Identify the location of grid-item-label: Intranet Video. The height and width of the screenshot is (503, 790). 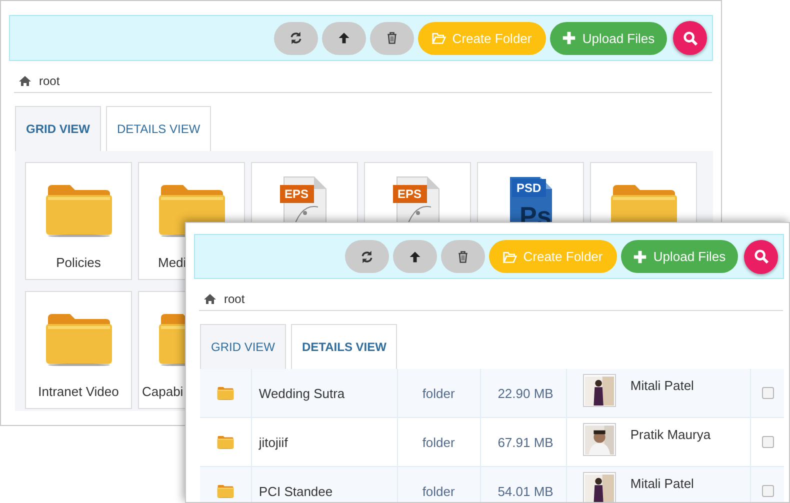
(78, 391).